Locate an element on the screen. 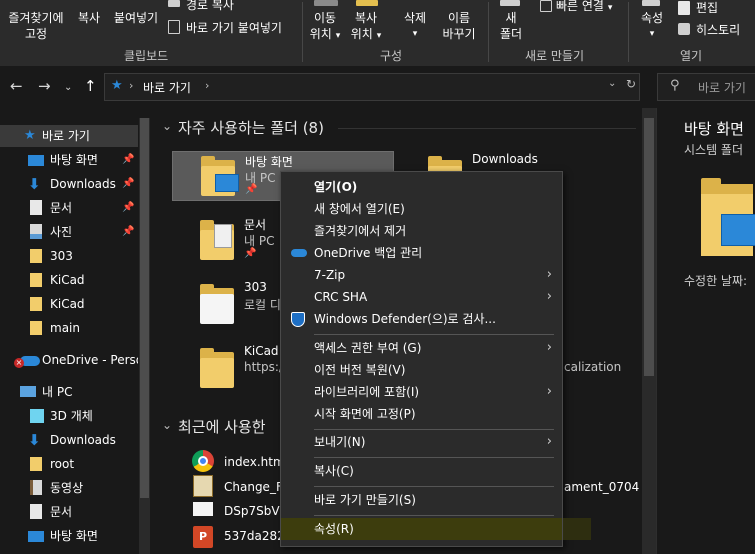 The height and width of the screenshot is (554, 755). nav-item-desktop-pc: 바탕 화면 is located at coordinates (69, 536).